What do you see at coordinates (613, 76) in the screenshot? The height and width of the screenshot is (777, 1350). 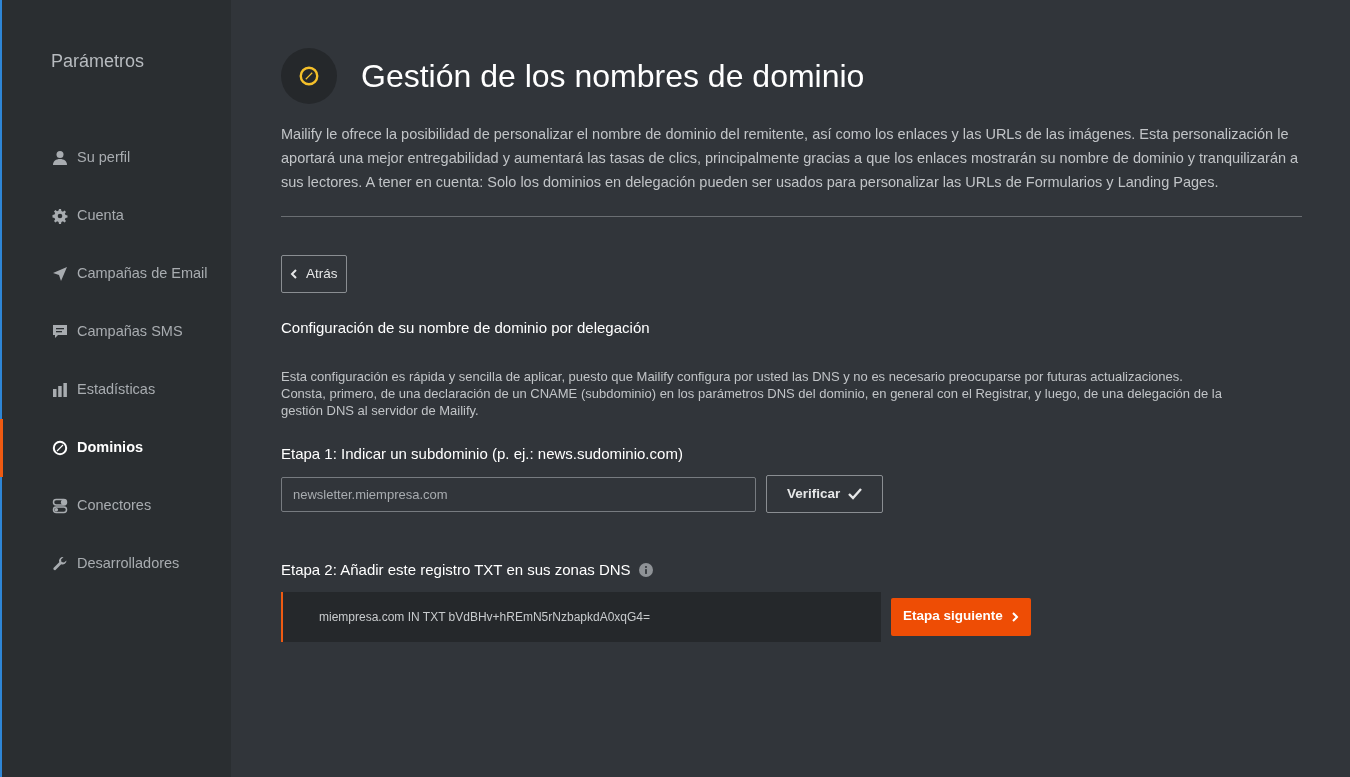 I see `page-title: Gestión de los nombres de dominio` at bounding box center [613, 76].